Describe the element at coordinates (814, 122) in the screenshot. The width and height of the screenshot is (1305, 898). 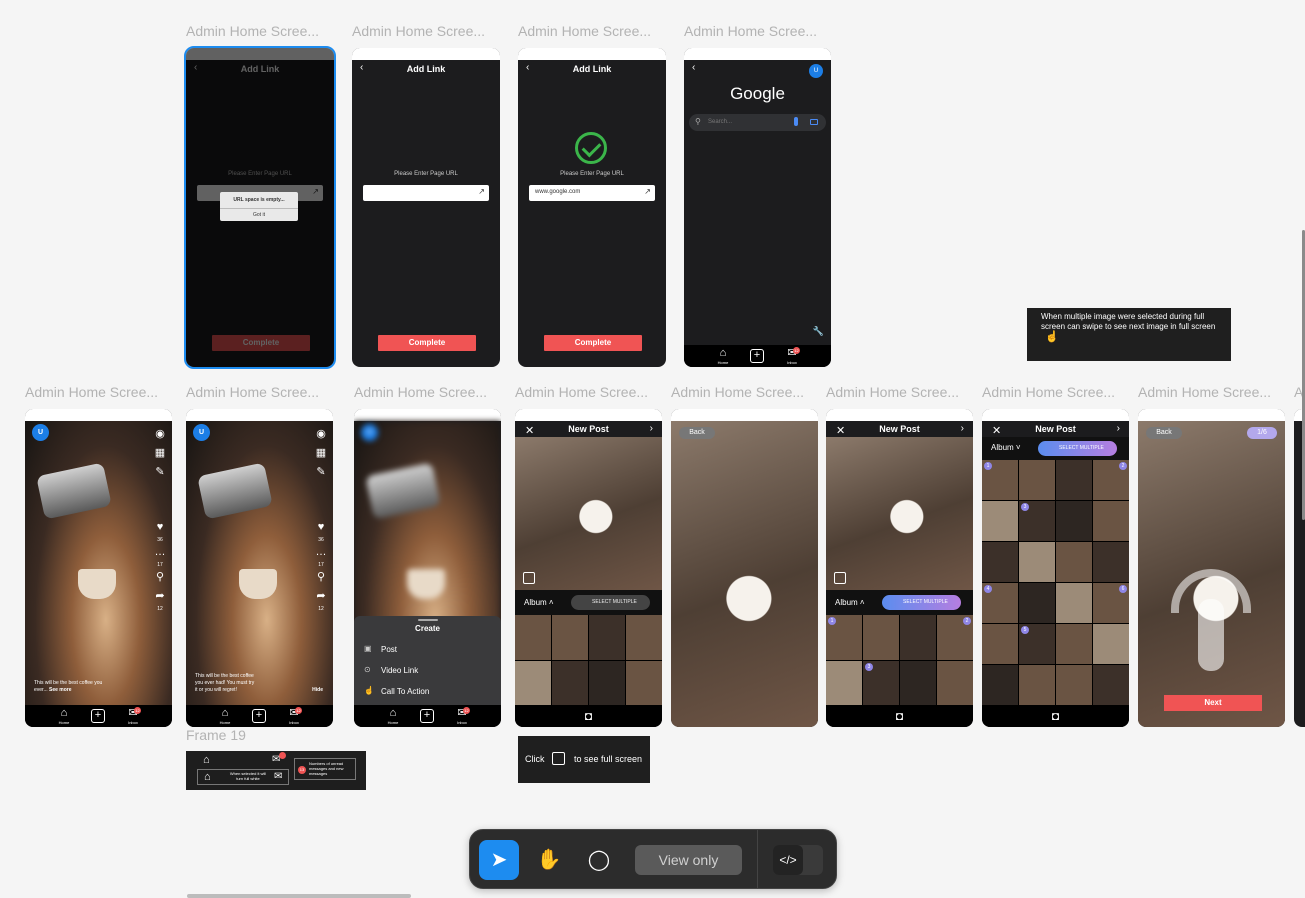
I see `camera-icon` at that location.